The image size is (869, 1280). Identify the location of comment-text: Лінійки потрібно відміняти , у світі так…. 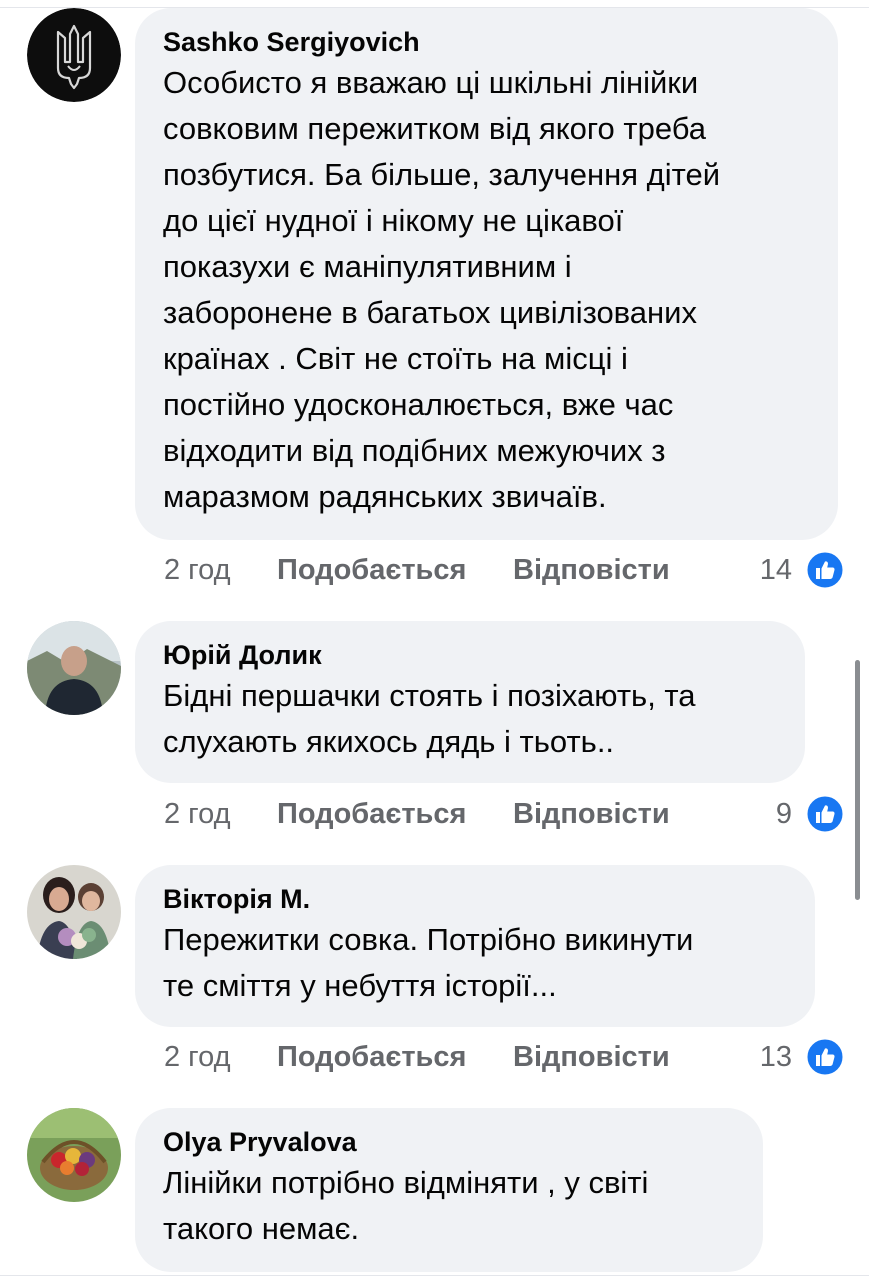
(406, 1205).